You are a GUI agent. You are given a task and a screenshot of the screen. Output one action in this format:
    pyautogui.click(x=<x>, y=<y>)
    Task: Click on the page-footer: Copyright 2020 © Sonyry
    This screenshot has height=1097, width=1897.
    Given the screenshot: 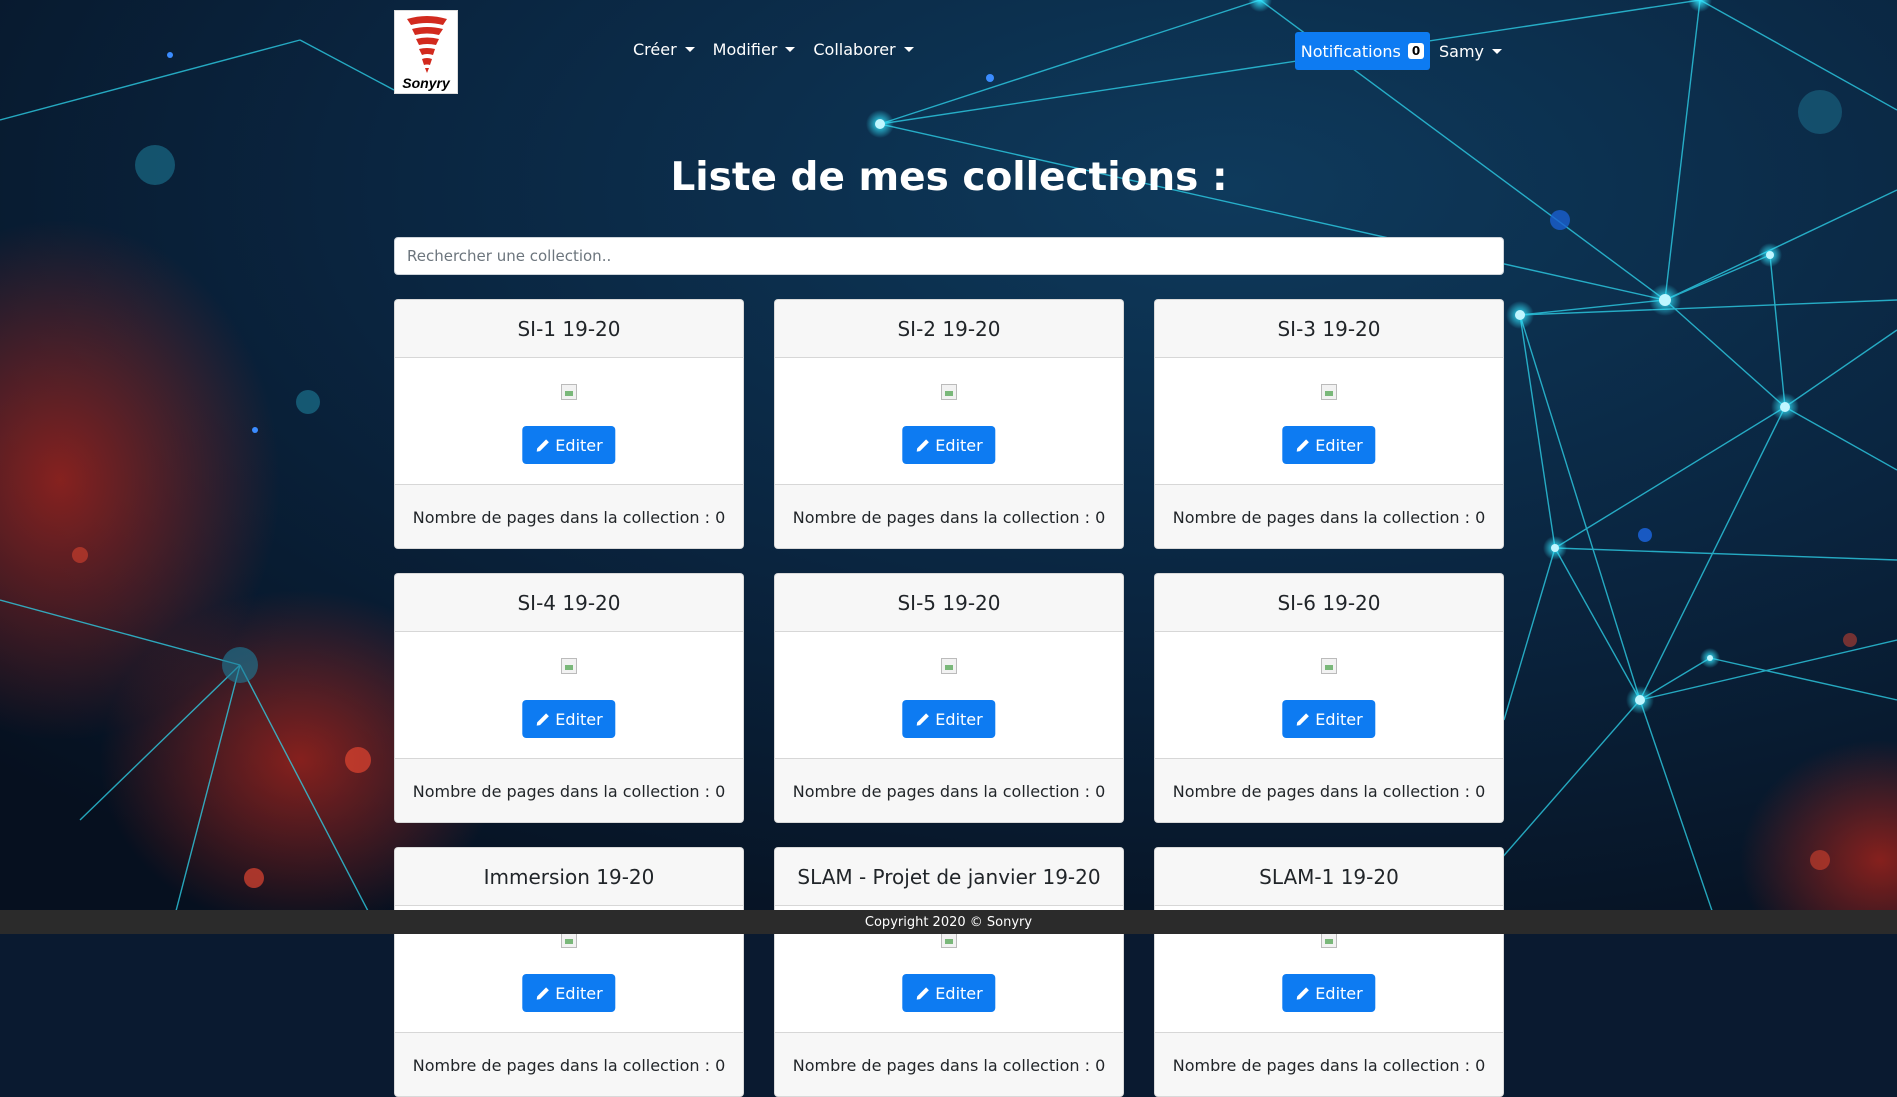 What is the action you would take?
    pyautogui.click(x=948, y=922)
    